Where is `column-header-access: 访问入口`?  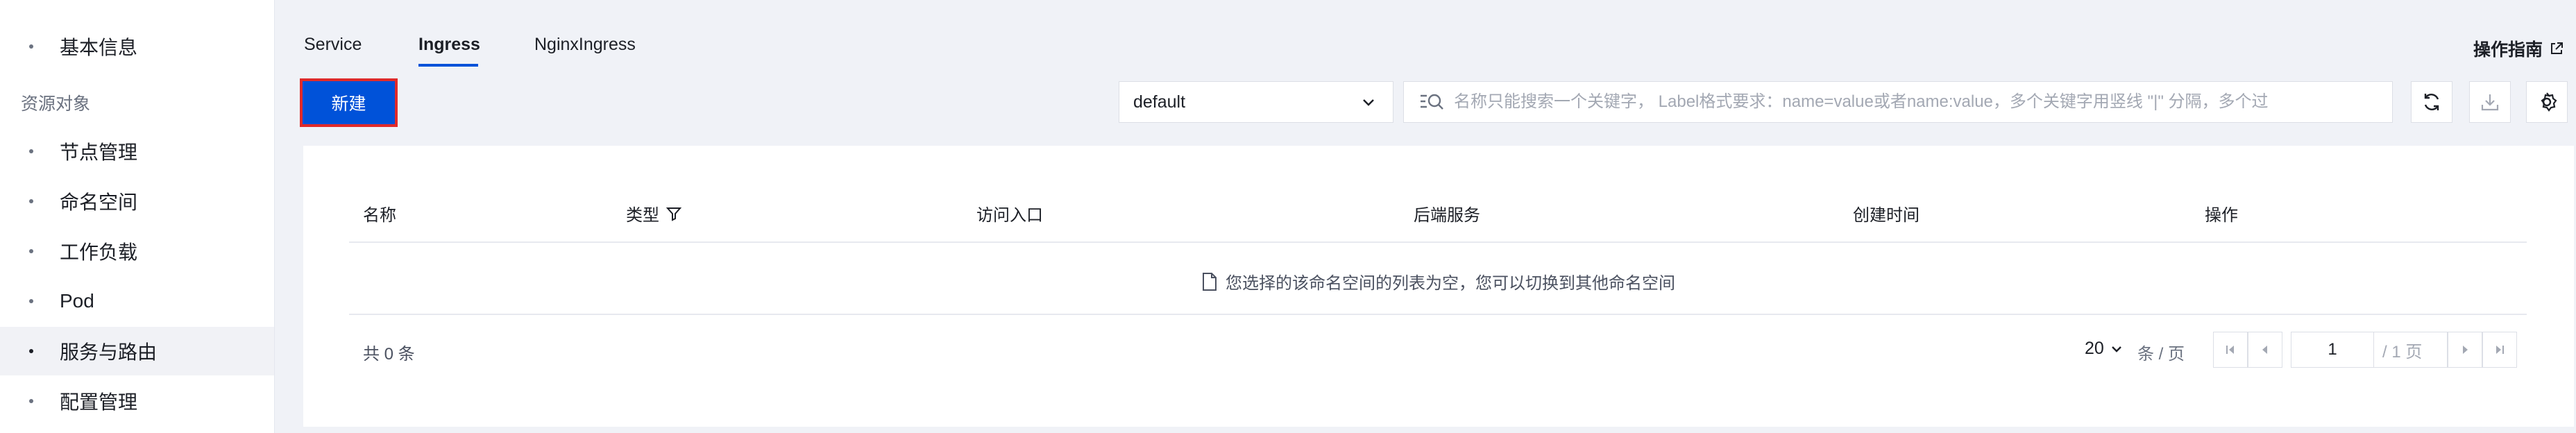 column-header-access: 访问入口 is located at coordinates (1010, 213).